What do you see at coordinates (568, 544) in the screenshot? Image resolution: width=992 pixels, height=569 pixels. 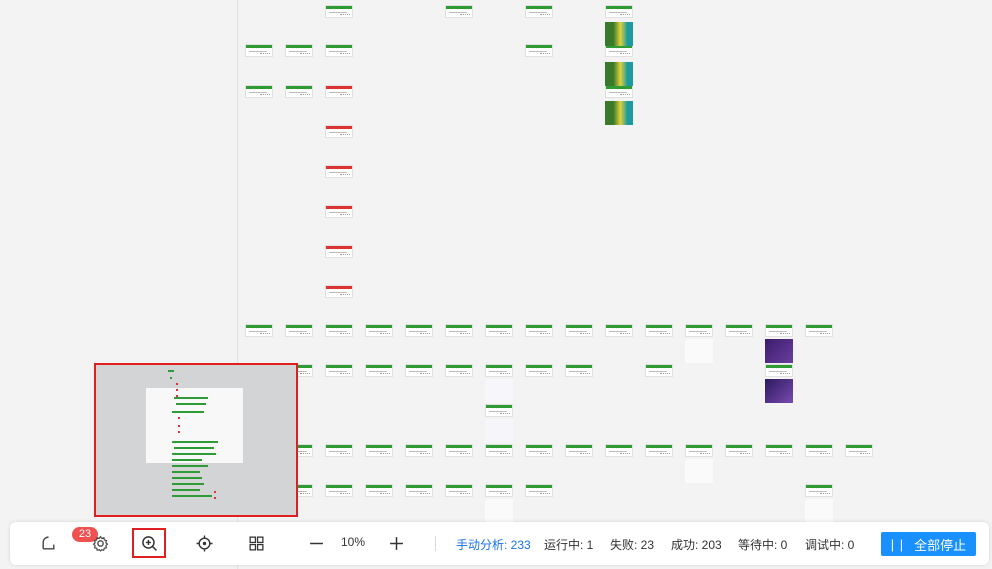 I see `stat-running: 运行中: 1` at bounding box center [568, 544].